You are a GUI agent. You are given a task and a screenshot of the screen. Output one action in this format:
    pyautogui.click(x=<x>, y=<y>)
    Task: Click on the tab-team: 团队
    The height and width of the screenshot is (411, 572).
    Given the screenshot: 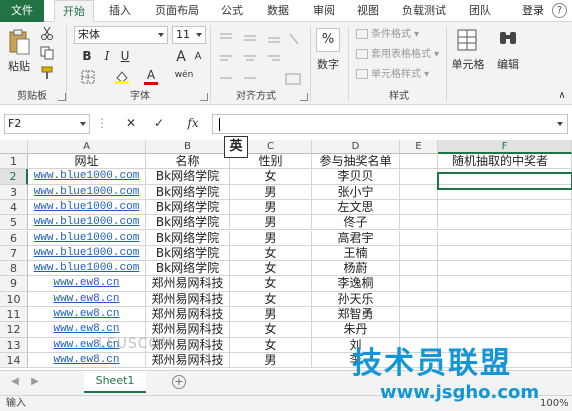 What is the action you would take?
    pyautogui.click(x=480, y=11)
    